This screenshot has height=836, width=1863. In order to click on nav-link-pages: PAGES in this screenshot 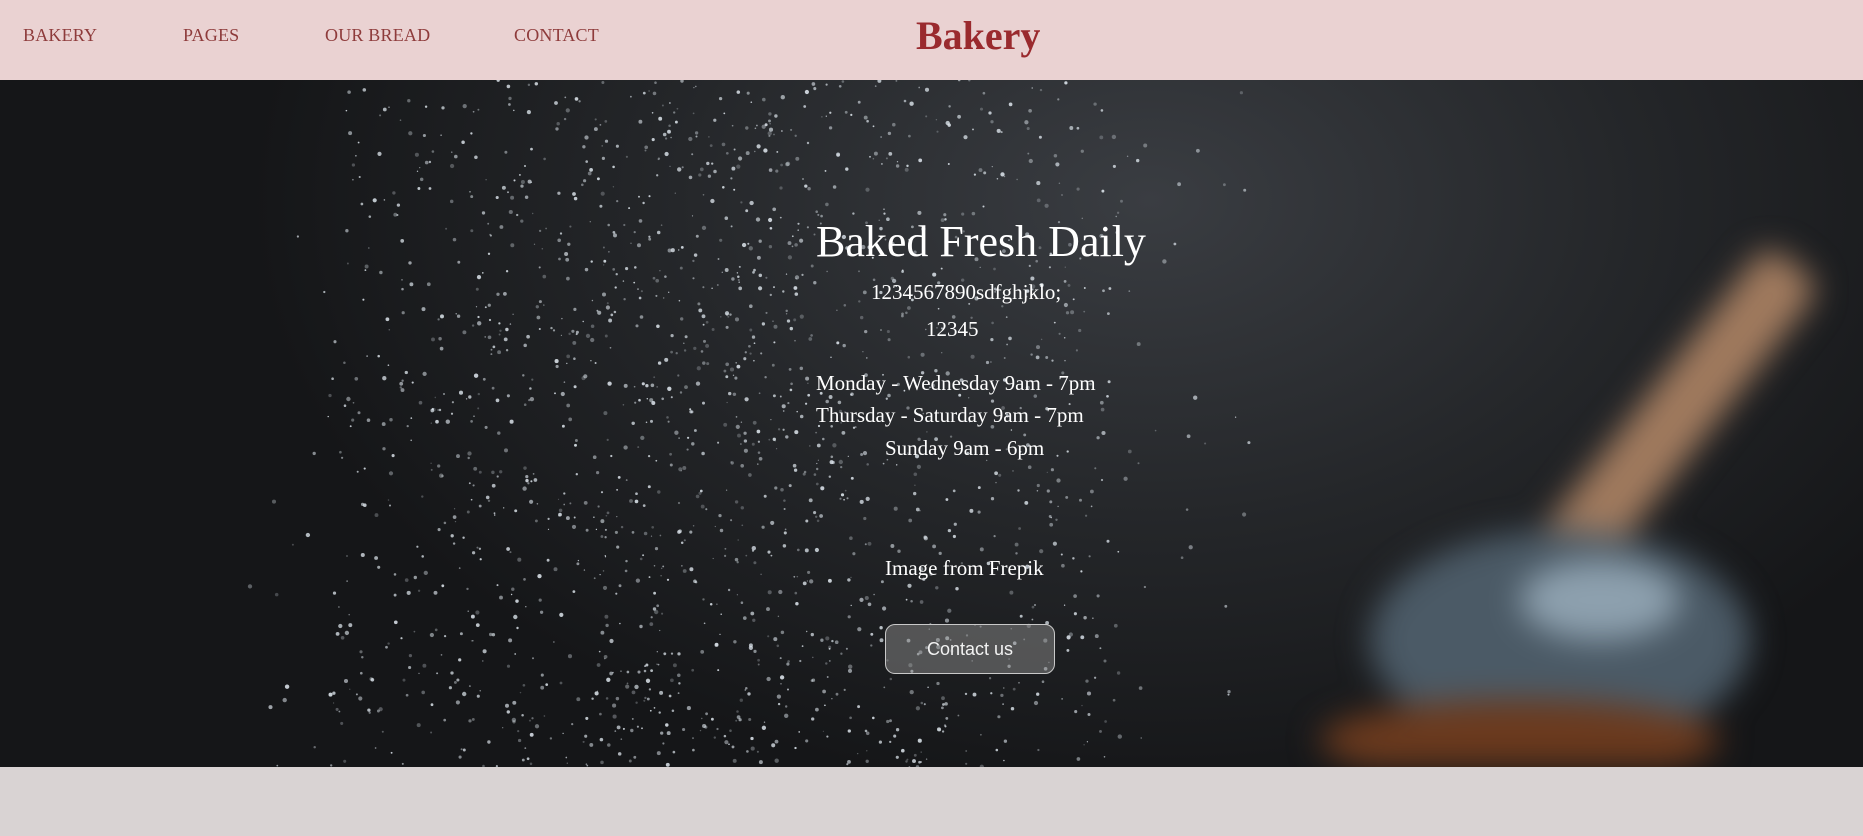, I will do `click(211, 35)`.